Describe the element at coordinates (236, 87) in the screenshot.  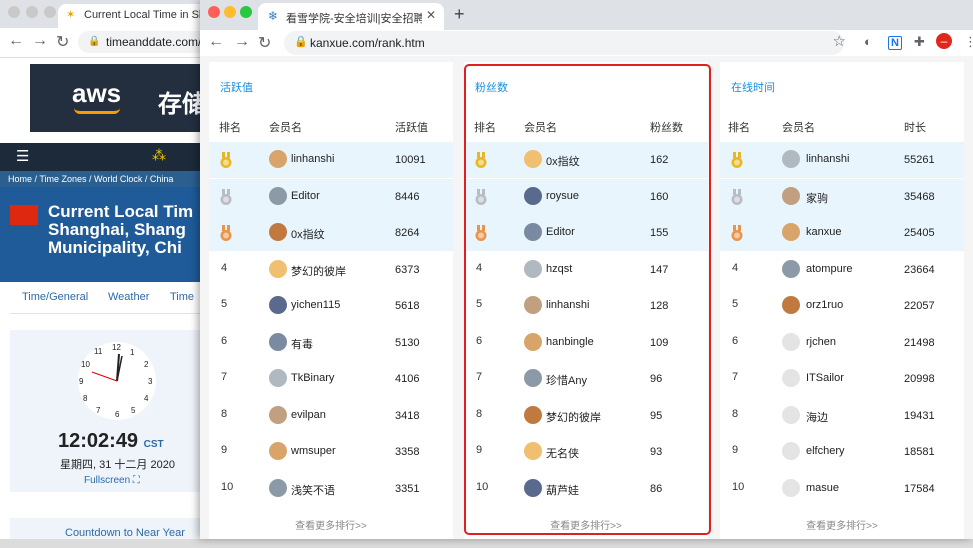
I see `panel-title: 活跃值` at that location.